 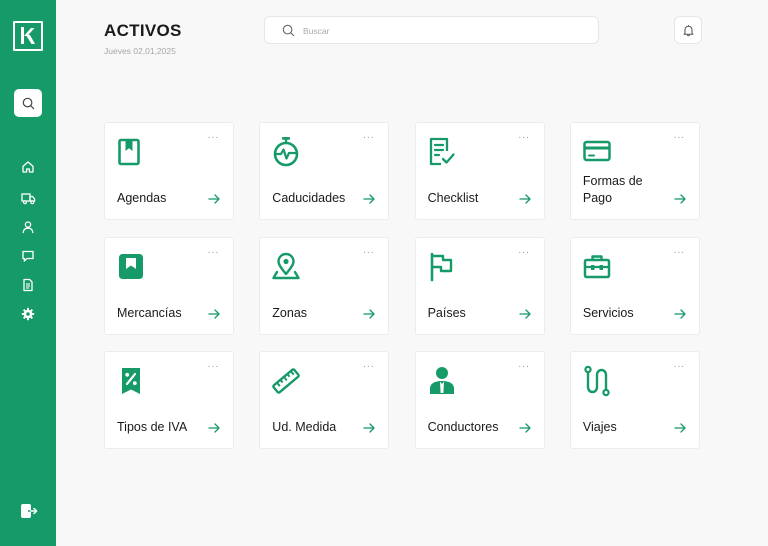 I want to click on sidebar-item-home, so click(x=28, y=167).